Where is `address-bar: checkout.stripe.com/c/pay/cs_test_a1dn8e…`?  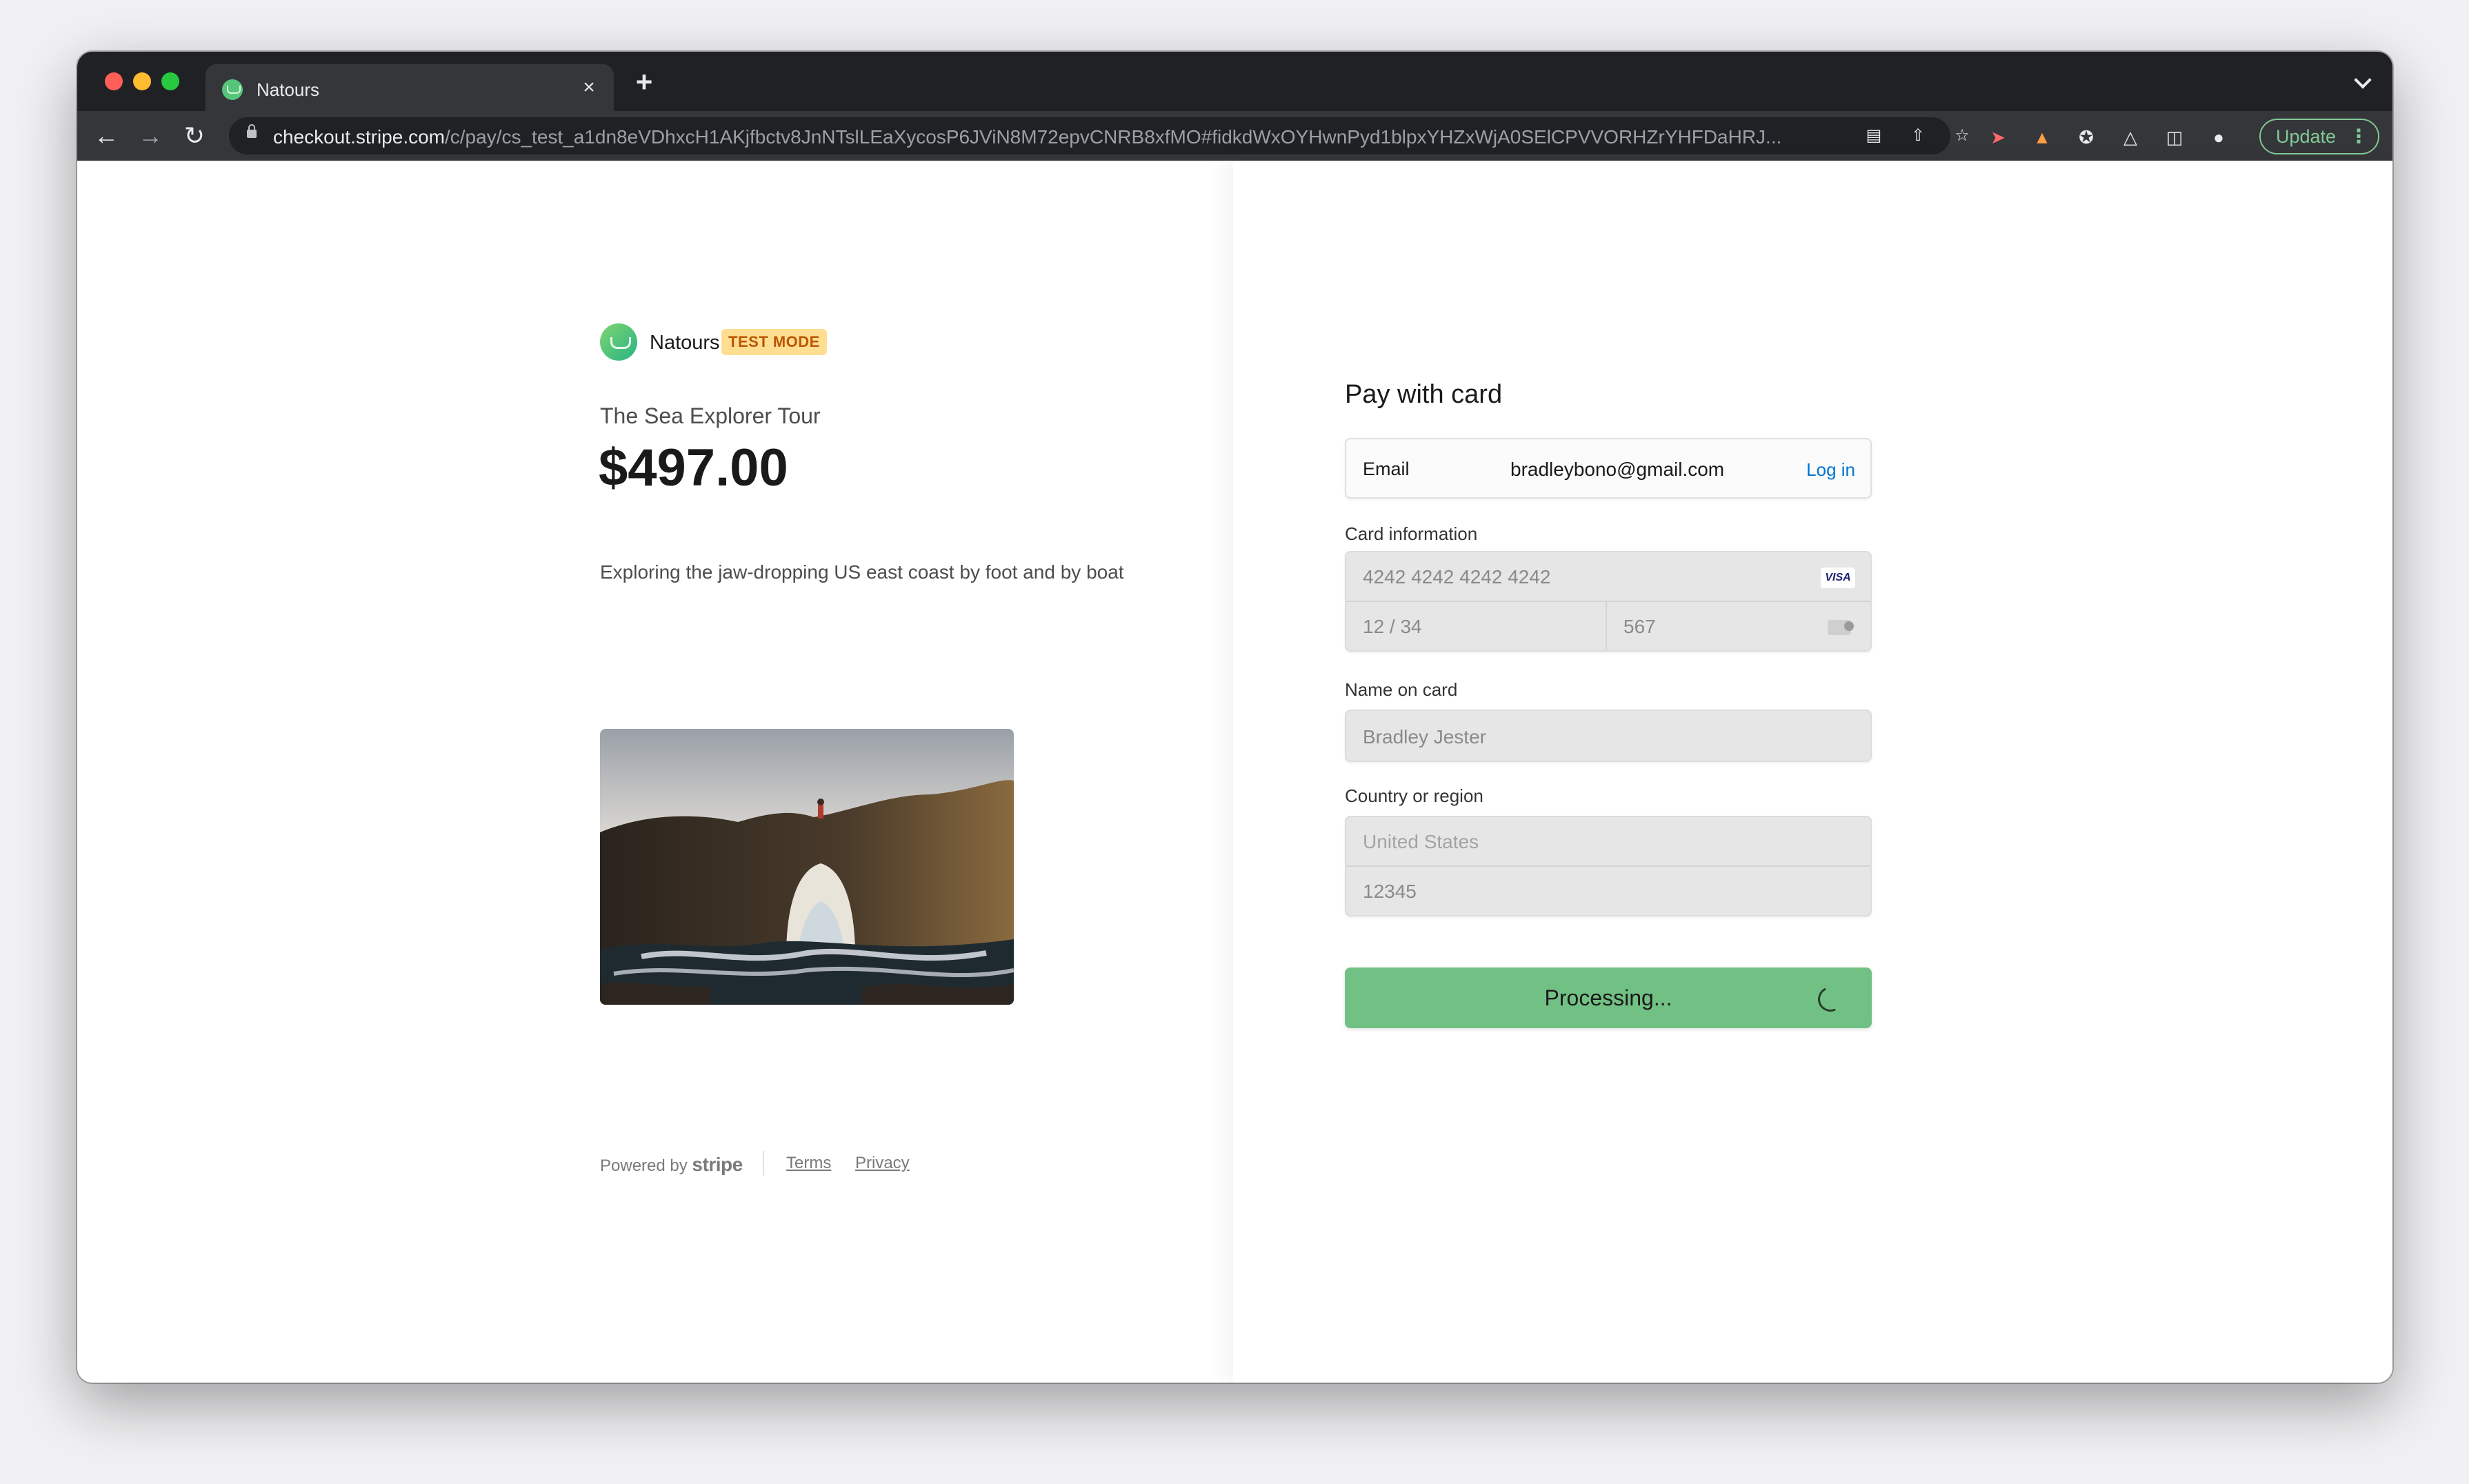
address-bar: checkout.stripe.com/c/pay/cs_test_a1dn8e… is located at coordinates (1099, 136).